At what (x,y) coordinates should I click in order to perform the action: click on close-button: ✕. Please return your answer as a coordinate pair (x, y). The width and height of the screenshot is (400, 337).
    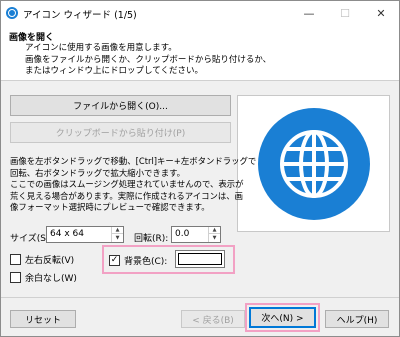
    Looking at the image, I should click on (381, 13).